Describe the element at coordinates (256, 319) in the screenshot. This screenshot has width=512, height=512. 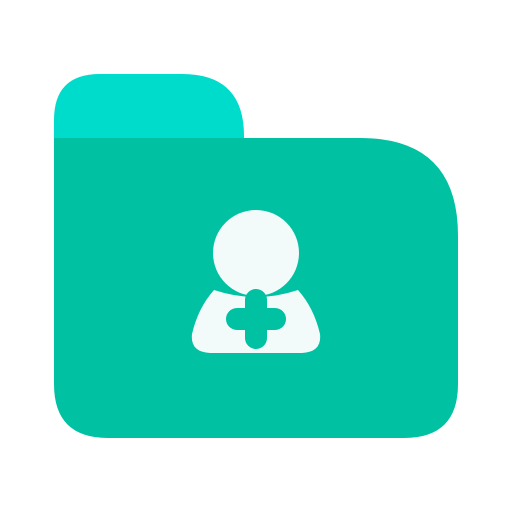
I see `plus-horizontal` at that location.